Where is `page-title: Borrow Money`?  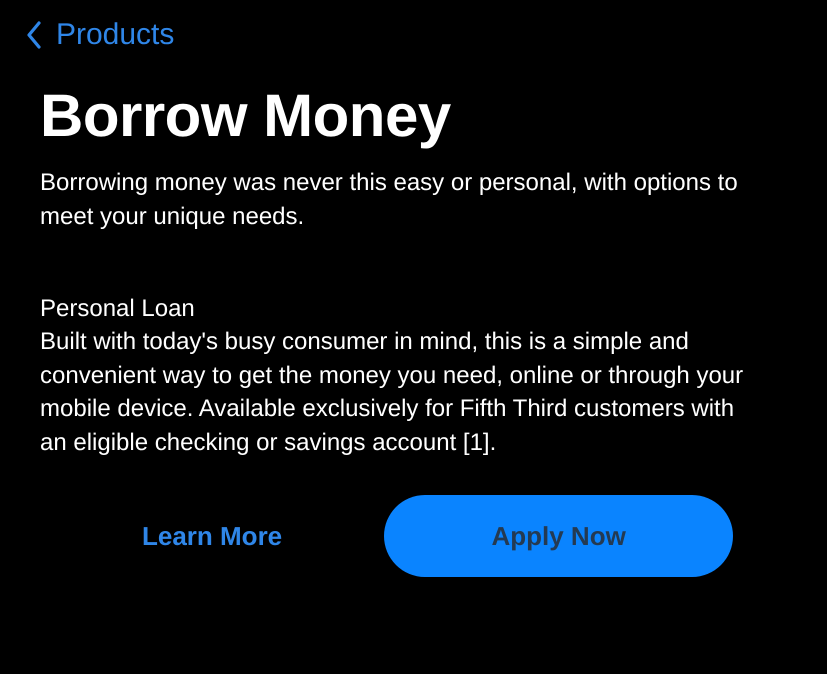 page-title: Borrow Money is located at coordinates (246, 116).